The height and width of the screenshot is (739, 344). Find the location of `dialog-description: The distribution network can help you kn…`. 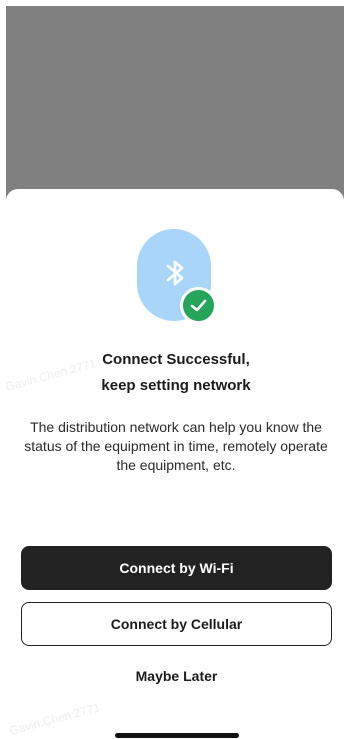

dialog-description: The distribution network can help you kn… is located at coordinates (176, 446).